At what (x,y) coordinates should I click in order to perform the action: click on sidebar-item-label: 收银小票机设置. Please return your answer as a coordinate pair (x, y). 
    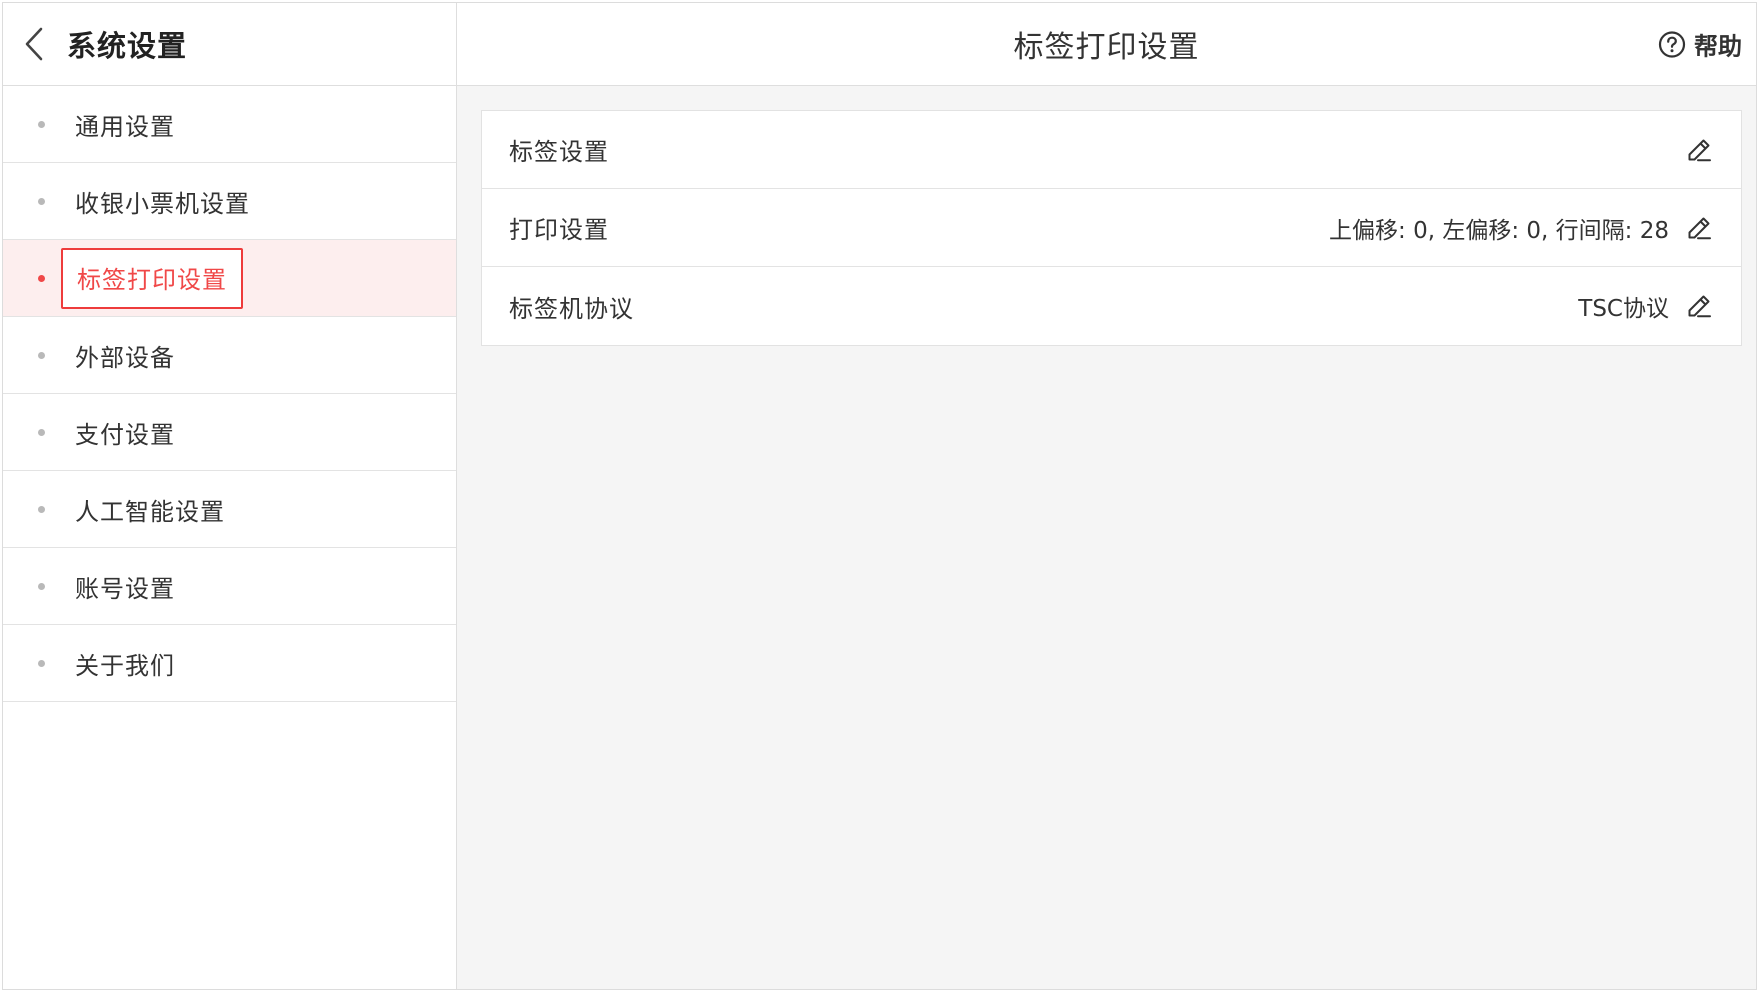
    Looking at the image, I should click on (162, 203).